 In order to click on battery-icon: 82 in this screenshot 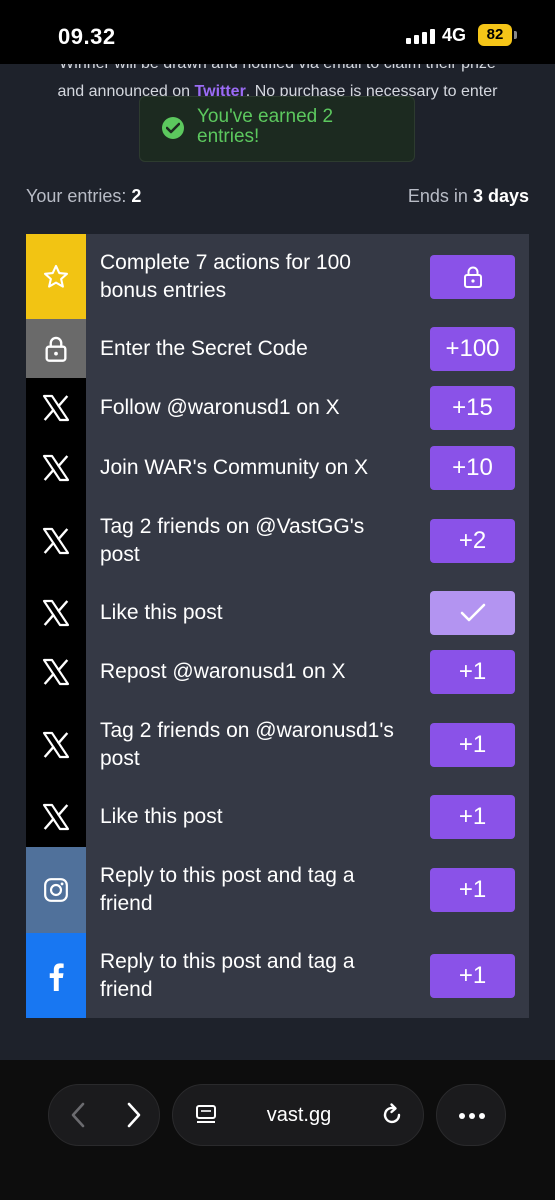, I will do `click(495, 35)`.